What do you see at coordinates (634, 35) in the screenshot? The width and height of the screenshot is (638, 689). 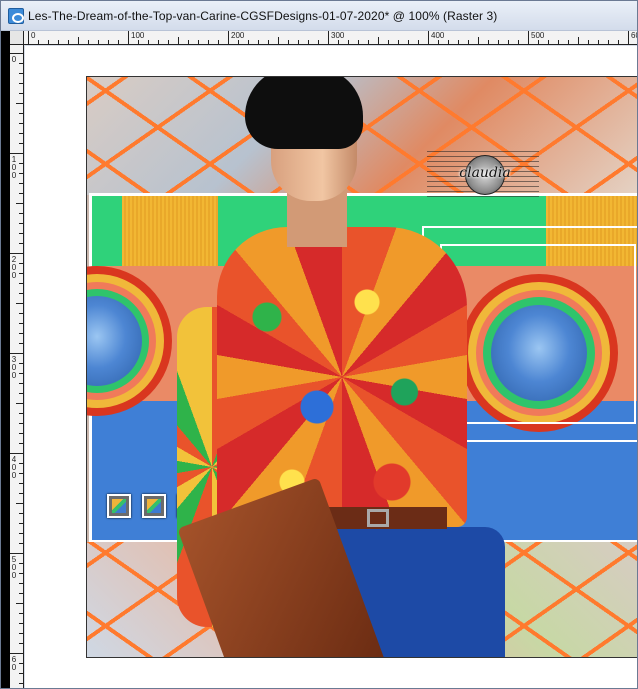 I see `ruler-label-h: 600` at bounding box center [634, 35].